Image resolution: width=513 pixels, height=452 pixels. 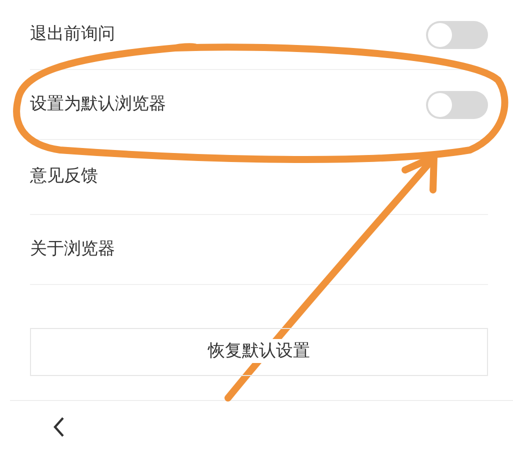 What do you see at coordinates (98, 104) in the screenshot?
I see `setting-label: 设置为默认浏览器` at bounding box center [98, 104].